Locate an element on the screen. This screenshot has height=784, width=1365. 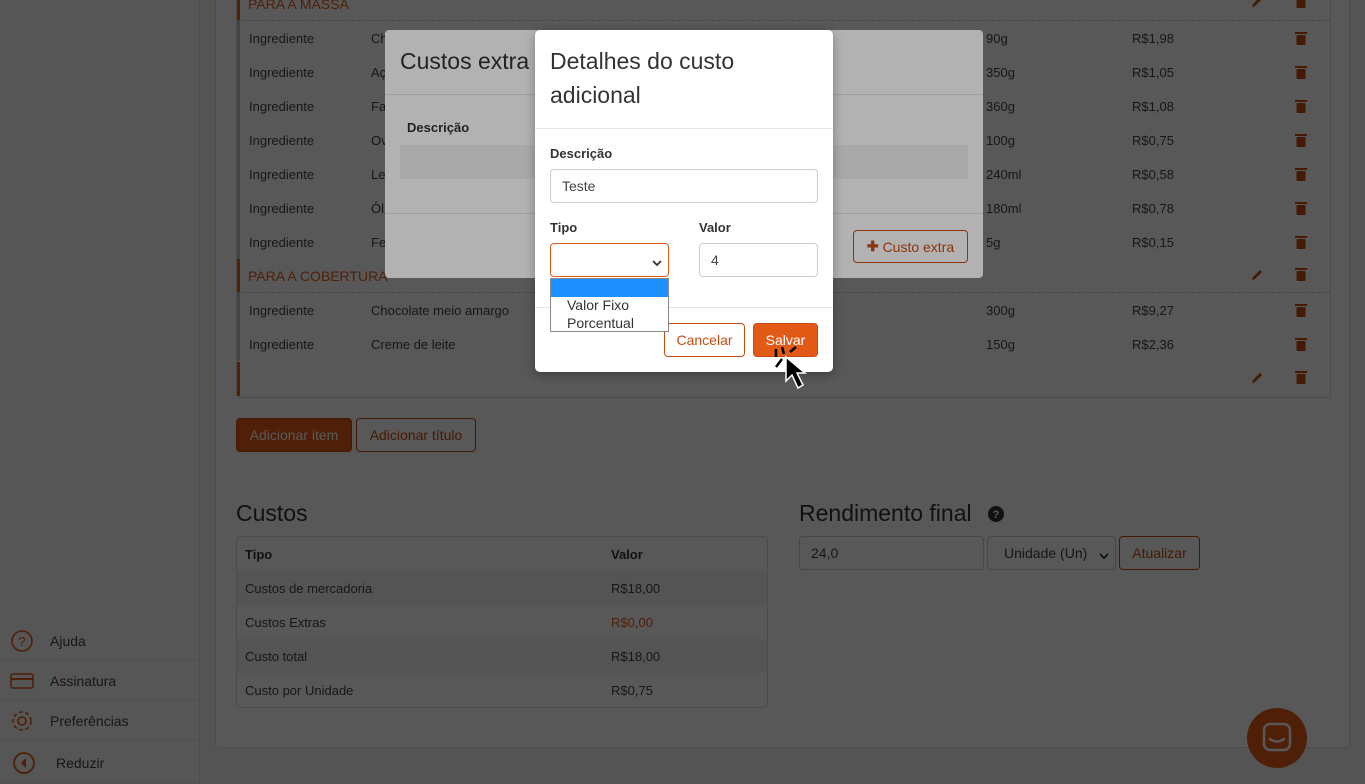
type-select is located at coordinates (609, 260).